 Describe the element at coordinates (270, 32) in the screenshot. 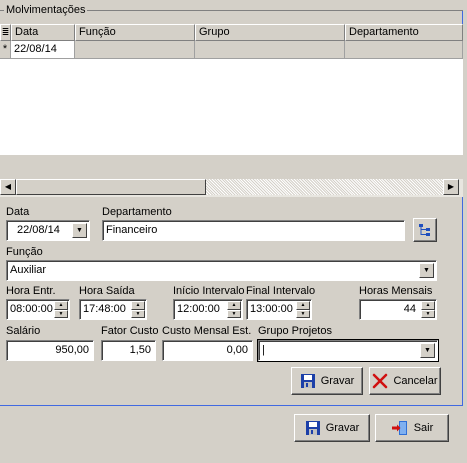

I see `column-header-grupo: Grupo` at that location.